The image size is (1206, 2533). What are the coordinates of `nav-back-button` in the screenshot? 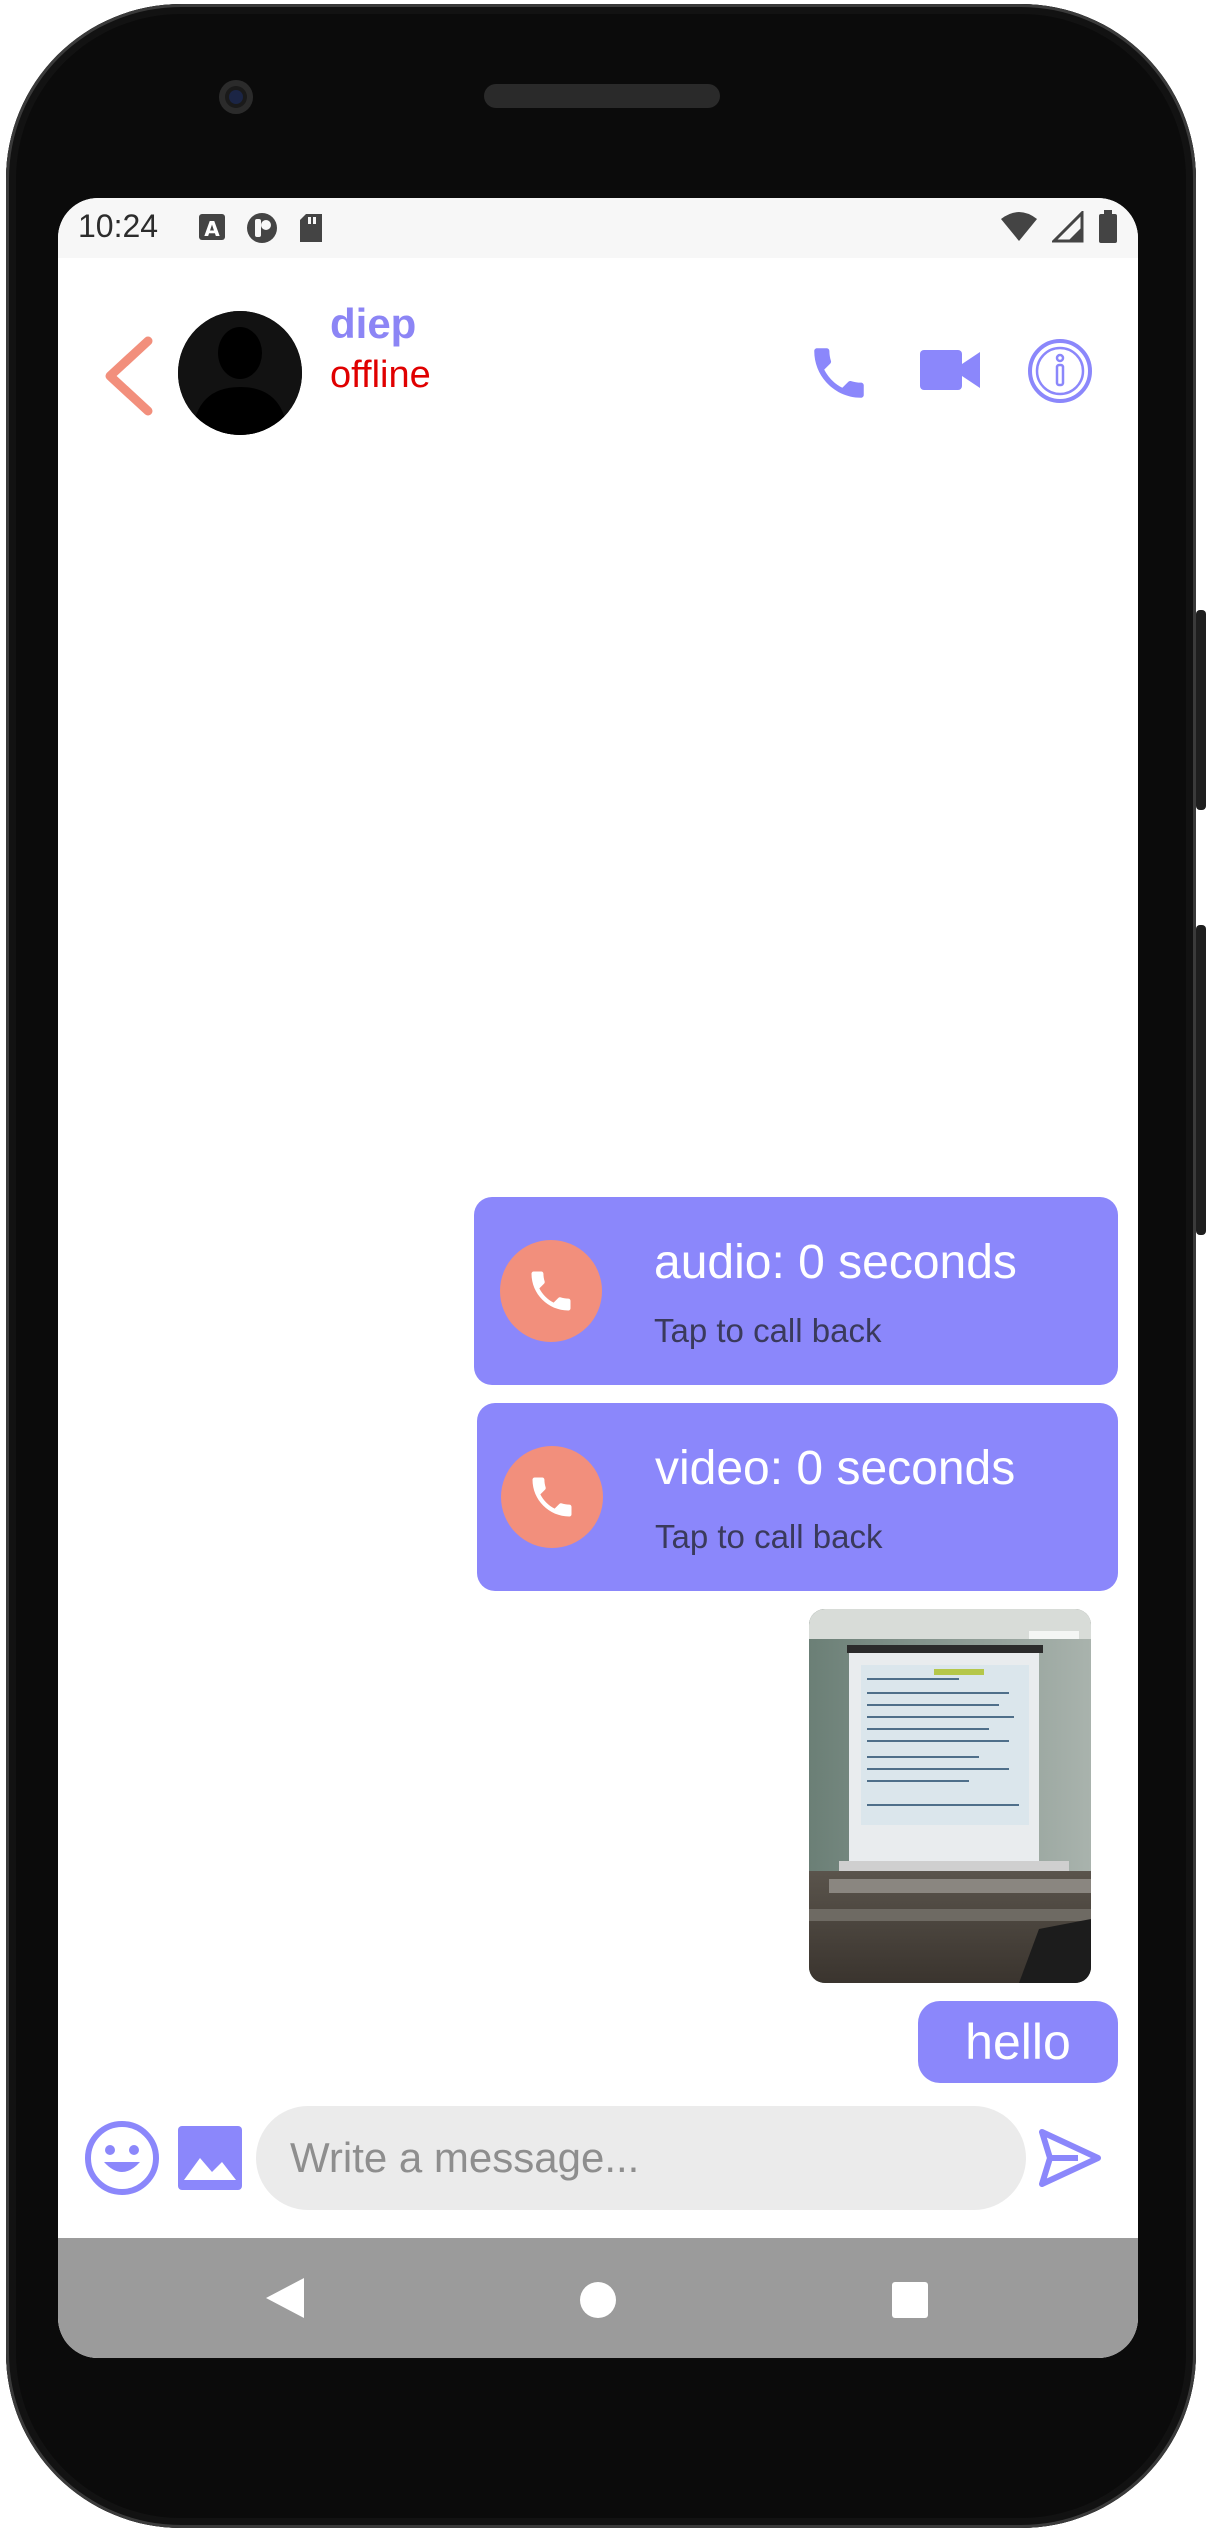 It's located at (285, 2300).